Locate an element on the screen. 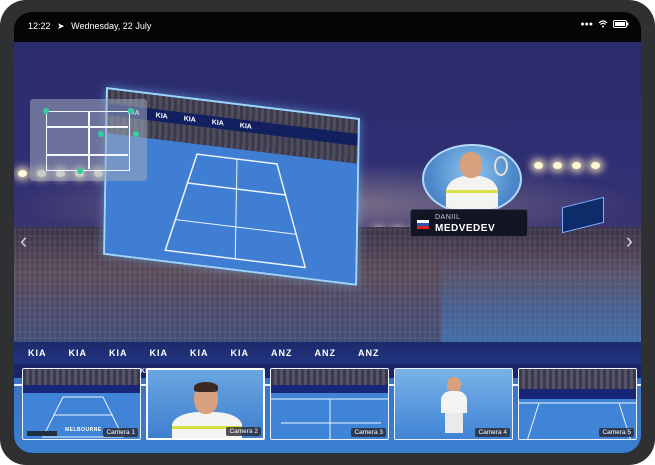 This screenshot has height=465, width=655. minimap-center-line is located at coordinates (89, 140).